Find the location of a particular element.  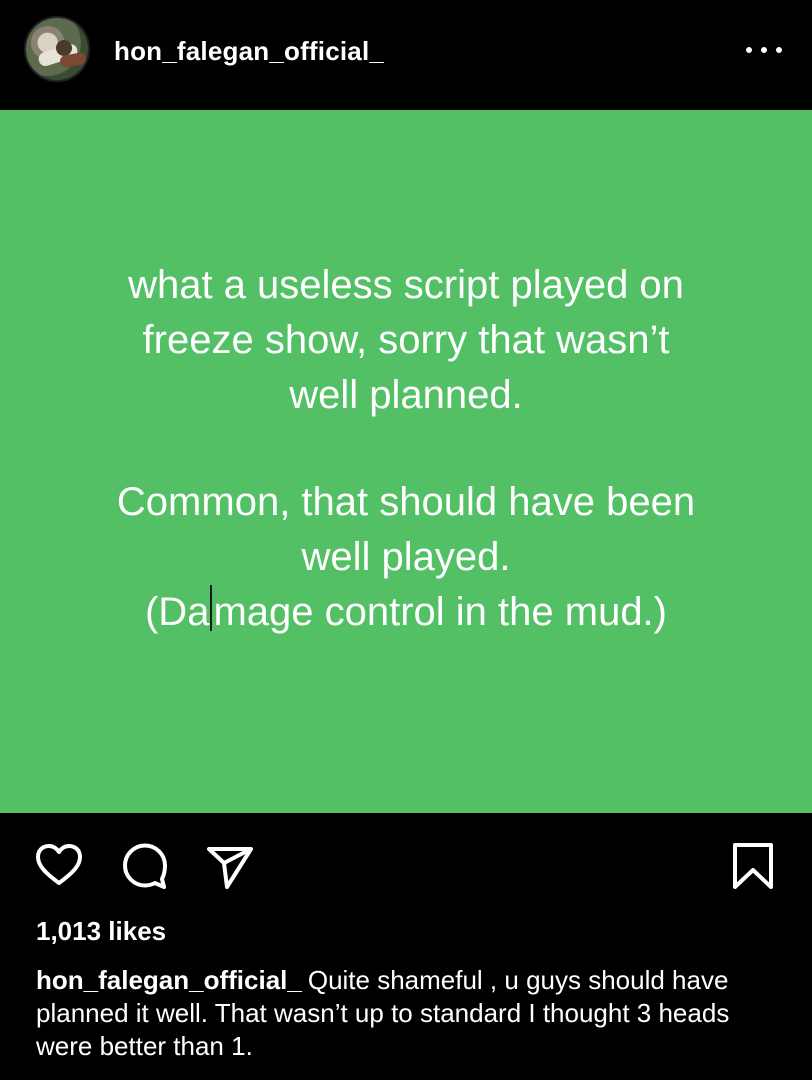

comment-icon is located at coordinates (145, 866).